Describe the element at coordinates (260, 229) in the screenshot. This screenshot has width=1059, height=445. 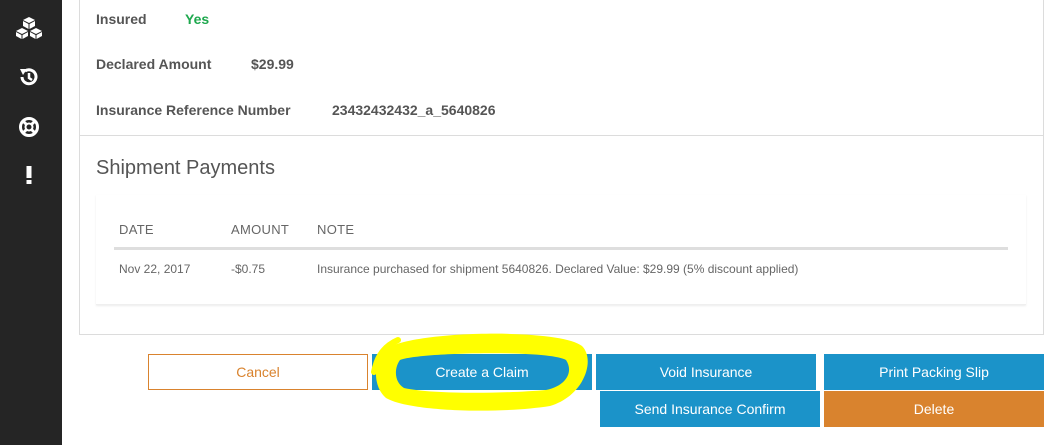
I see `column-header-amount: AMOUNT` at that location.